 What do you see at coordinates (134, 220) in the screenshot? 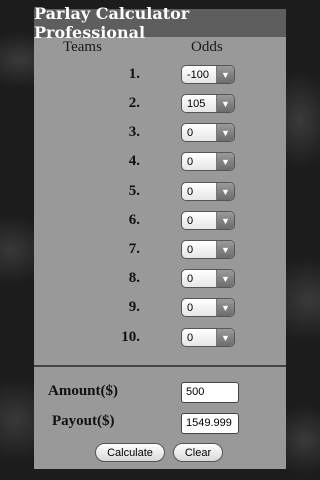
I see `team-label-6: 6.` at bounding box center [134, 220].